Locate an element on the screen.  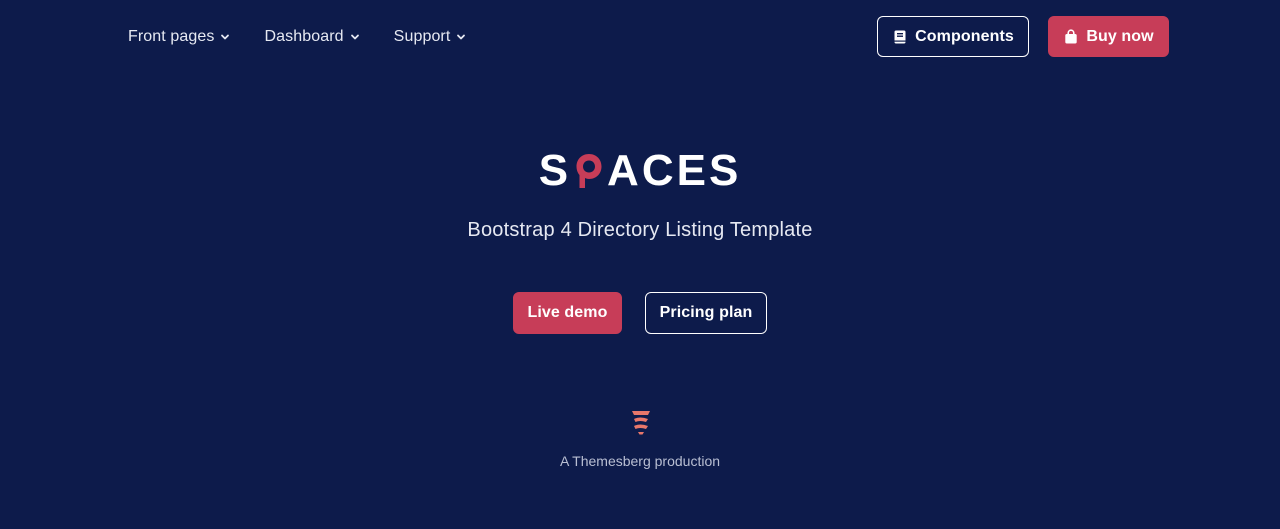
nav-front-pages-label: Front pages is located at coordinates (171, 36).